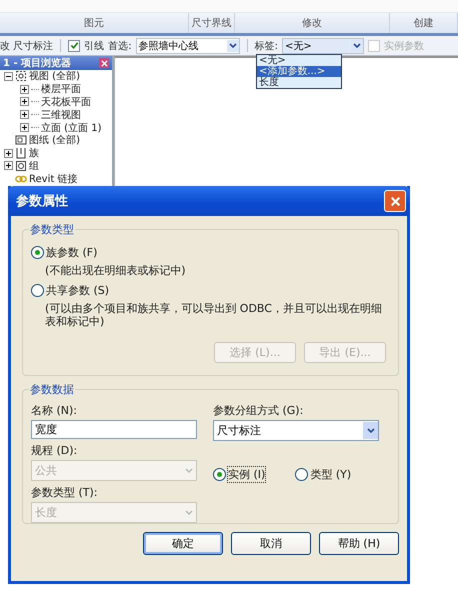 This screenshot has height=589, width=458. What do you see at coordinates (188, 46) in the screenshot?
I see `prefer-dropdown: 参照墙中心线` at bounding box center [188, 46].